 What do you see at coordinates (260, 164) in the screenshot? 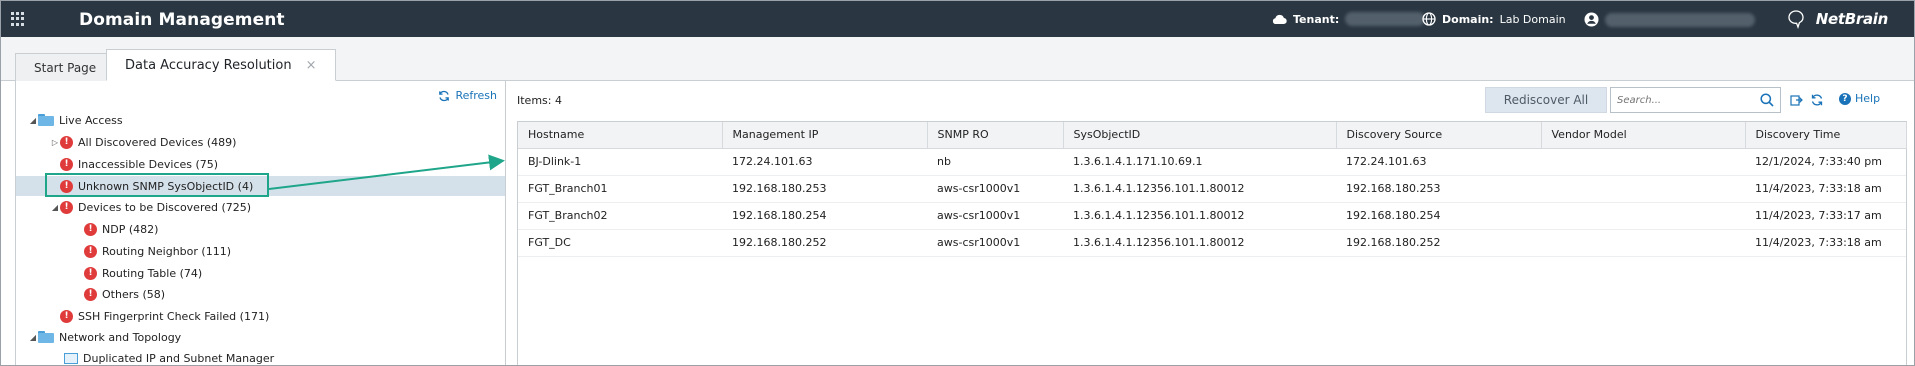
I see `tree-item-inaccessible-devices: ! Inaccessible Devices (75)` at bounding box center [260, 164].